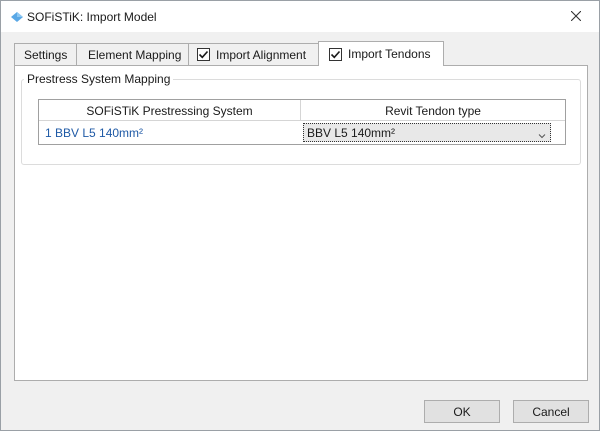 The image size is (600, 431). Describe the element at coordinates (170, 110) in the screenshot. I see `column-header-prestressing-system: SOFiSTiK Prestressing System` at that location.